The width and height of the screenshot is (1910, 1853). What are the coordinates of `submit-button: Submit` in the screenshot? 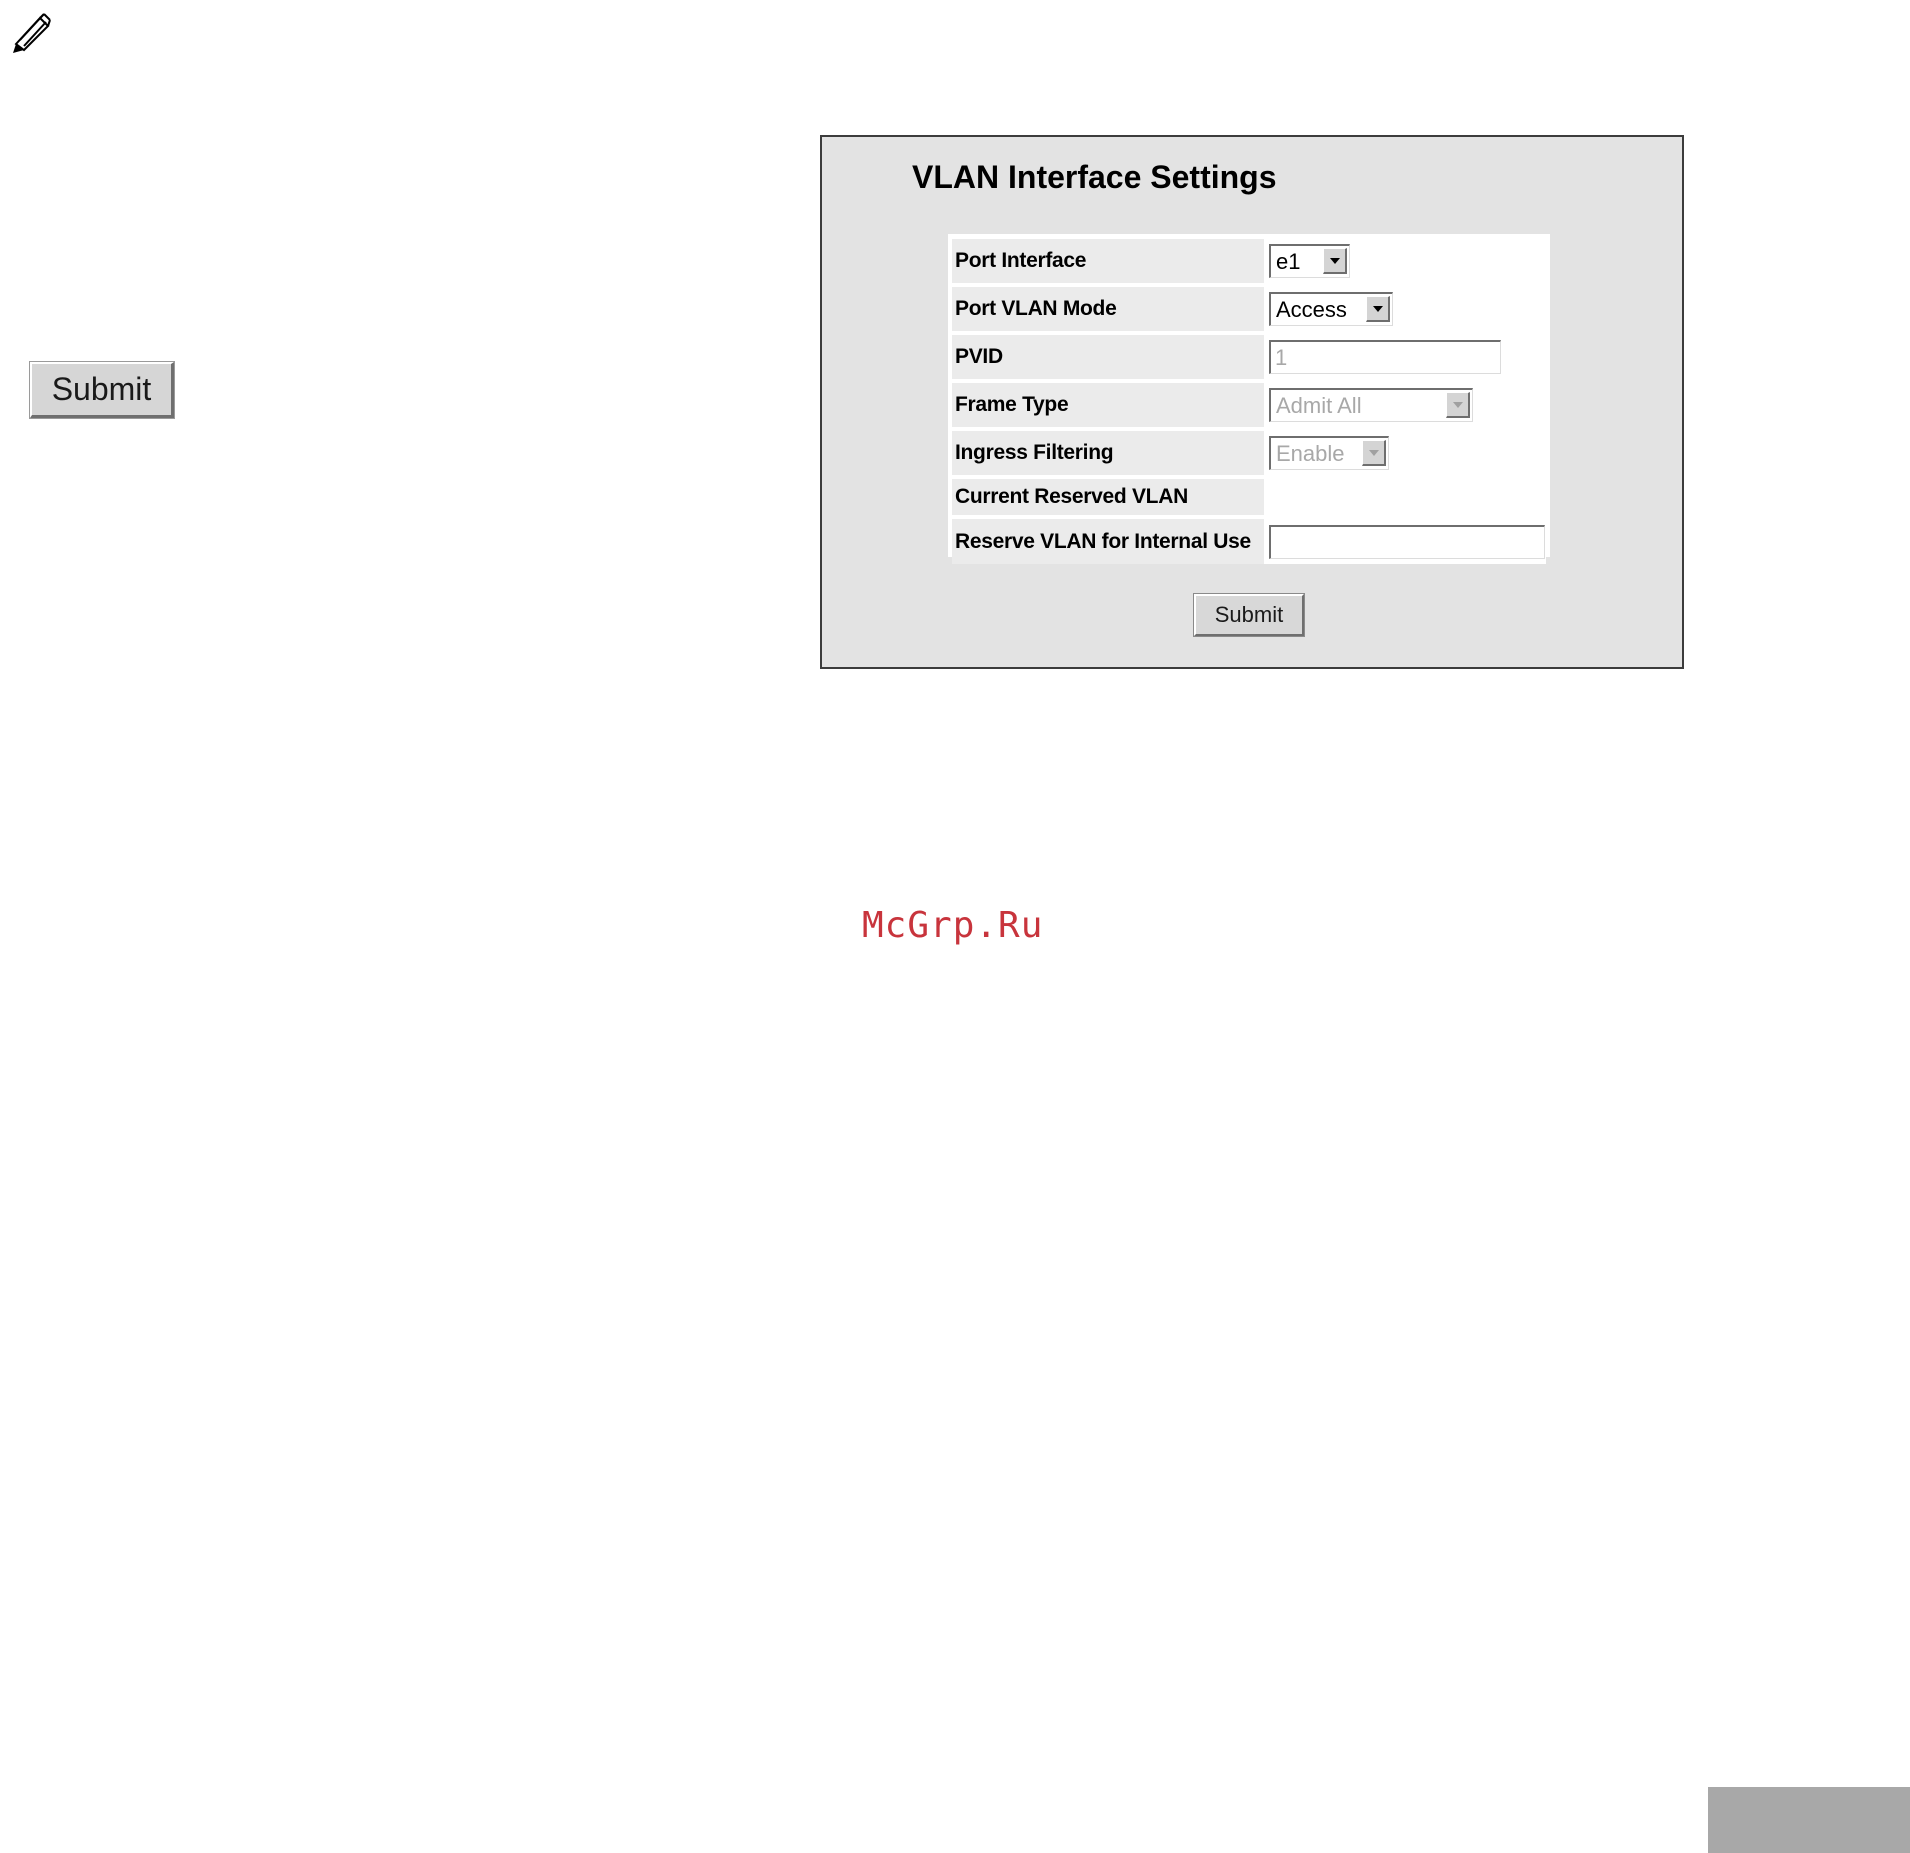 It's located at (1249, 615).